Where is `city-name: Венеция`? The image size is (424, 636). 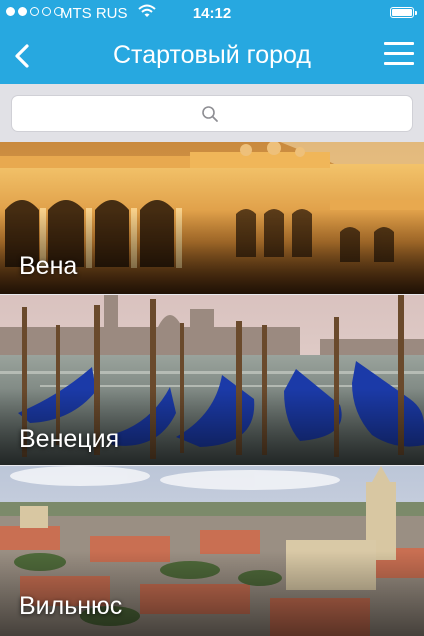 city-name: Венеция is located at coordinates (69, 439).